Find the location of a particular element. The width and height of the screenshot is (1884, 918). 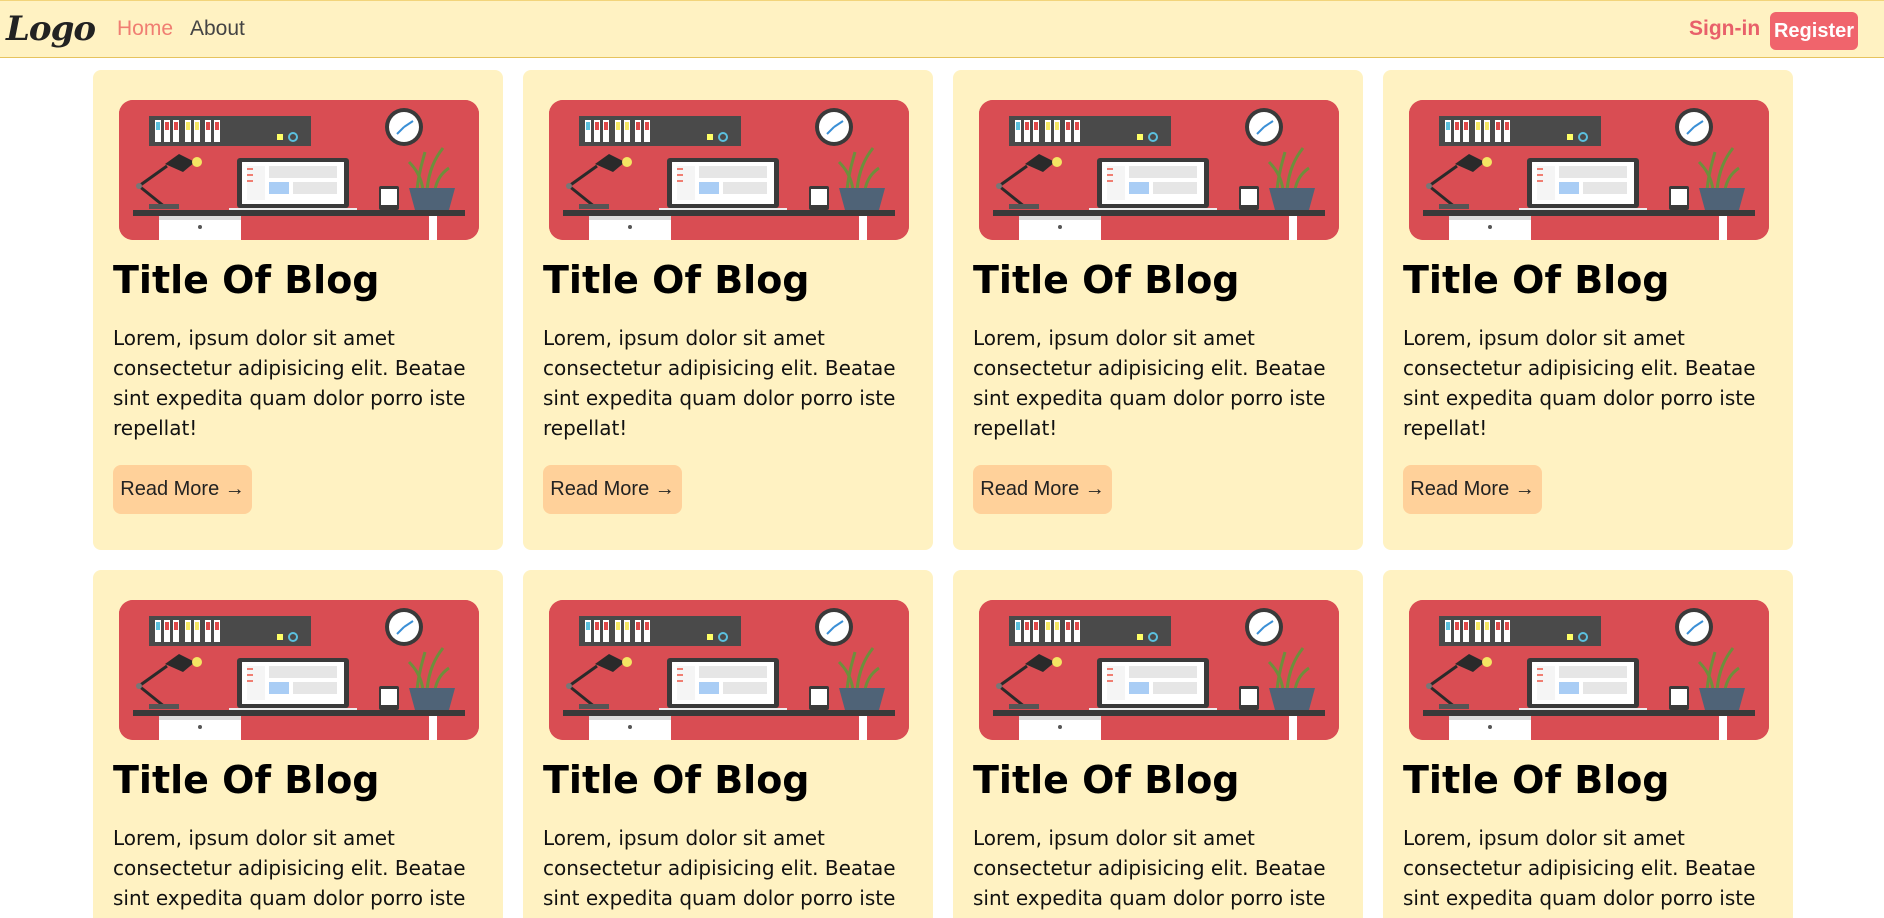

register-button: Register is located at coordinates (1814, 31).